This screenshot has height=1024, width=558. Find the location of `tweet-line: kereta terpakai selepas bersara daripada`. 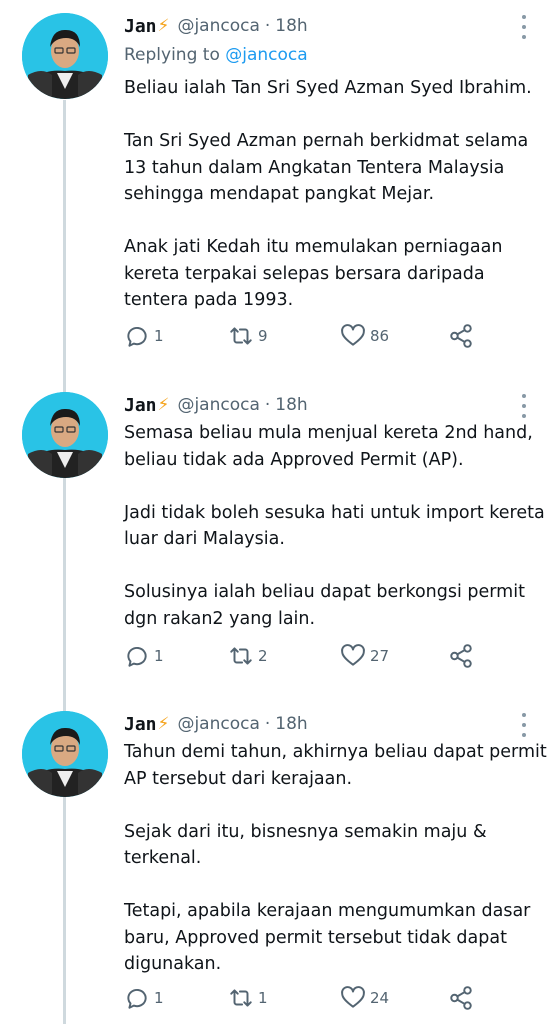

tweet-line: kereta terpakai selepas bersara daripada is located at coordinates (304, 273).